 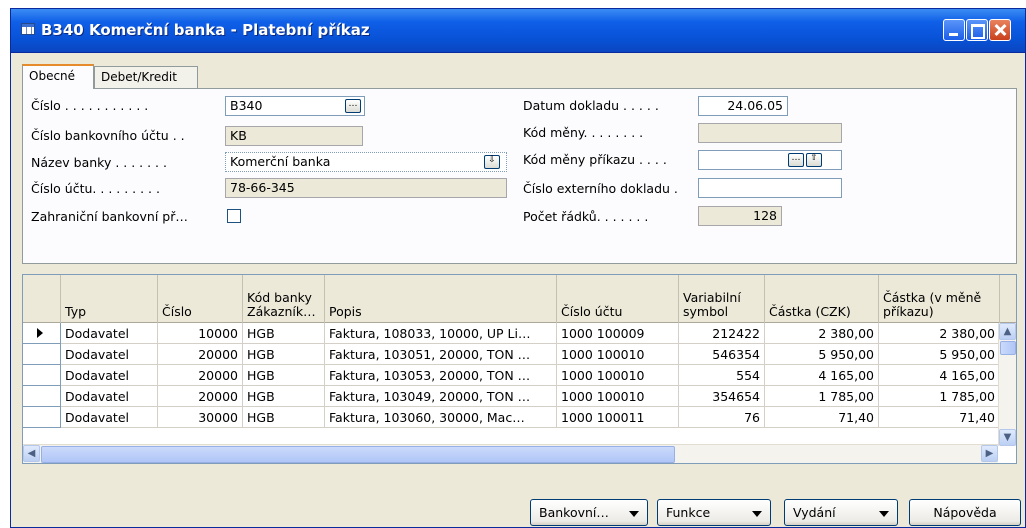 What do you see at coordinates (441, 299) in the screenshot?
I see `header-popis: Popis` at bounding box center [441, 299].